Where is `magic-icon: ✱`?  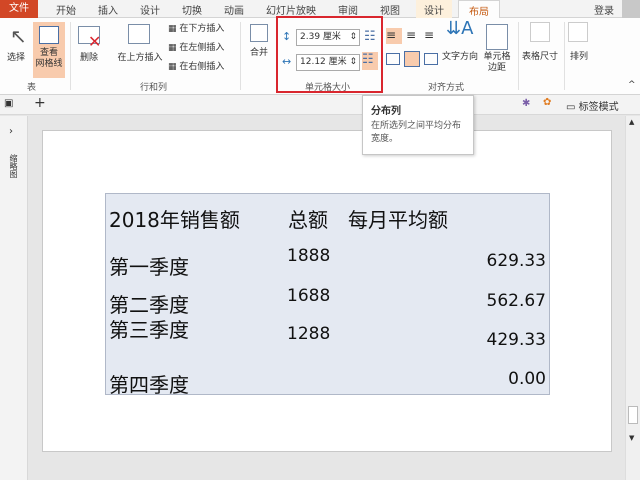
magic-icon: ✱ is located at coordinates (526, 103).